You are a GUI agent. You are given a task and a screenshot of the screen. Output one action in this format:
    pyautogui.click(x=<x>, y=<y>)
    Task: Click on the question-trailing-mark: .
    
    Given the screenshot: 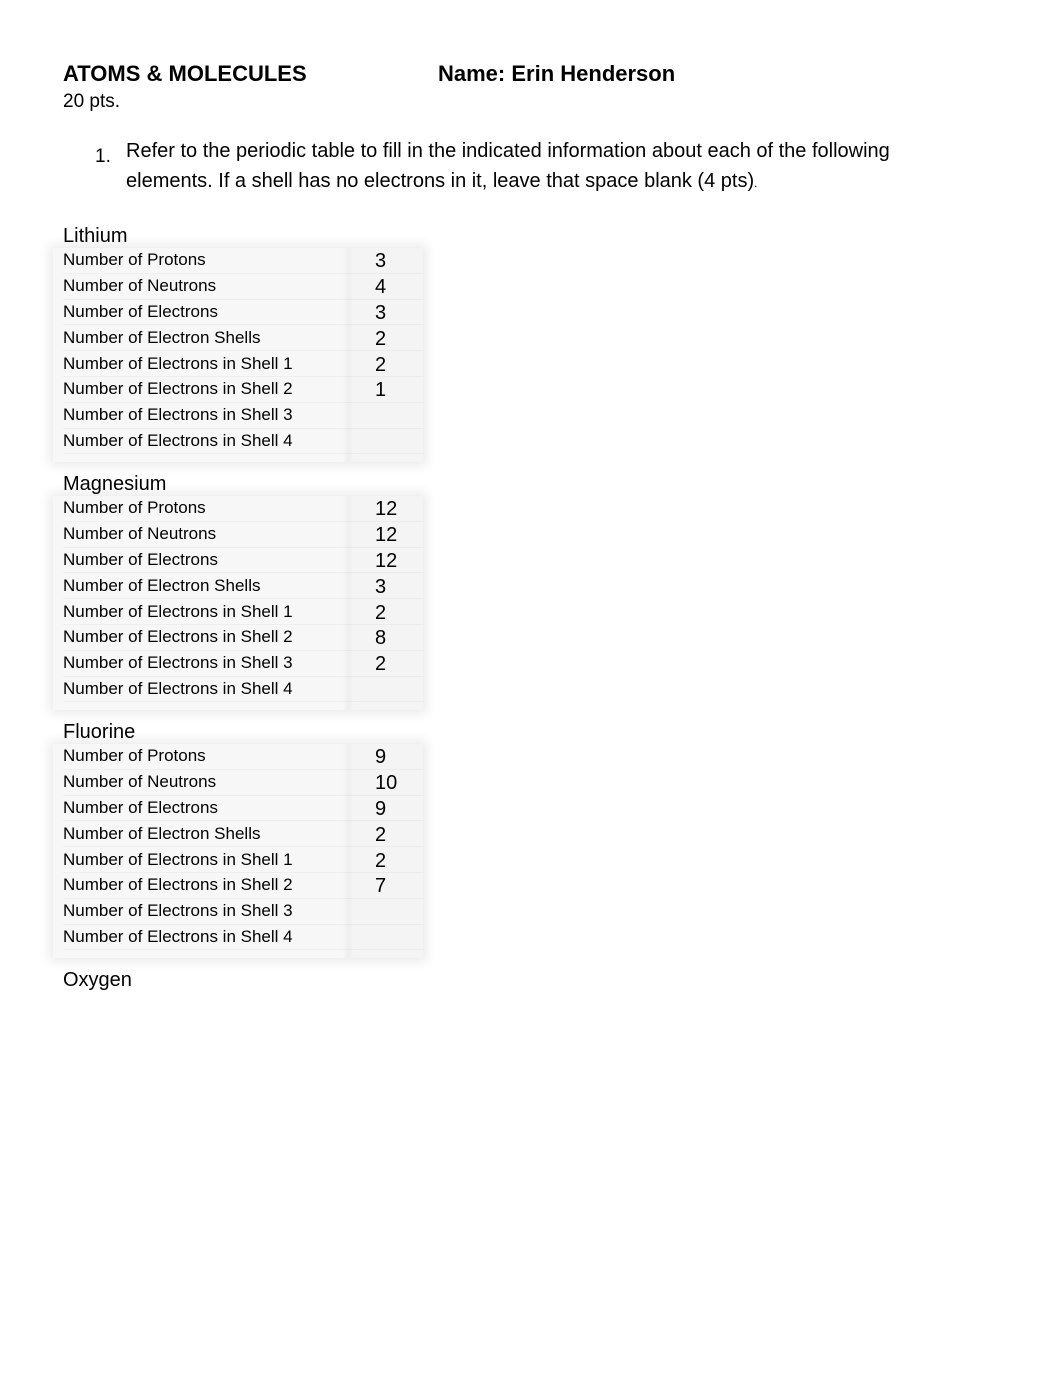 What is the action you would take?
    pyautogui.click(x=756, y=183)
    